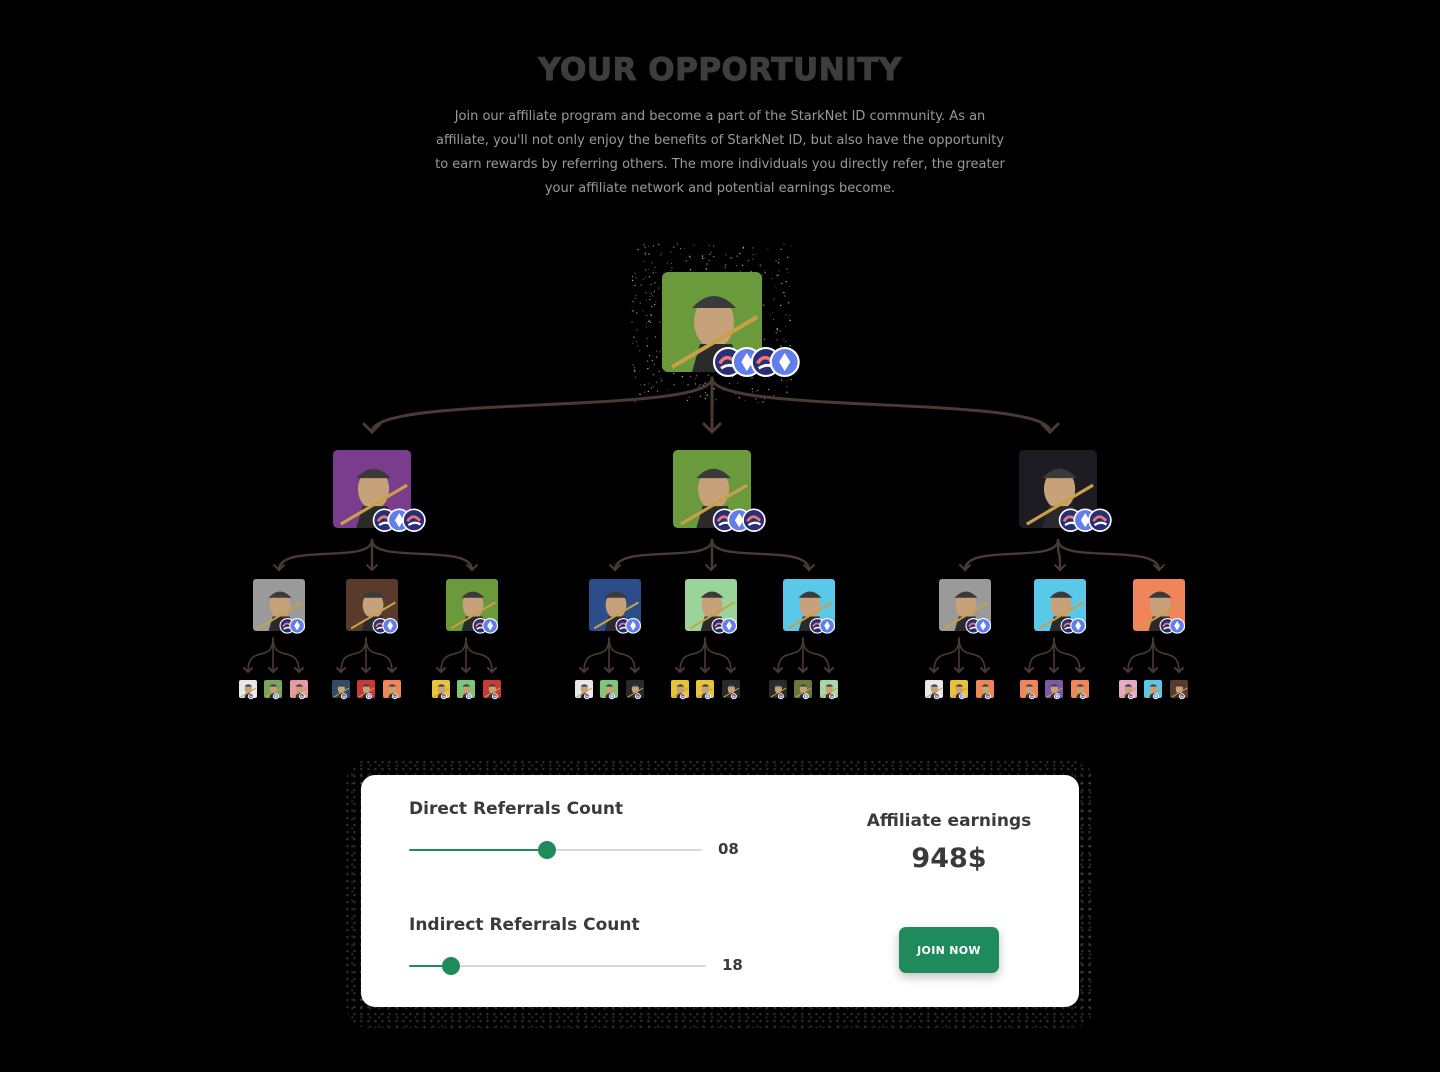 The image size is (1440, 1072). I want to click on level1-avatar-left, so click(379, 491).